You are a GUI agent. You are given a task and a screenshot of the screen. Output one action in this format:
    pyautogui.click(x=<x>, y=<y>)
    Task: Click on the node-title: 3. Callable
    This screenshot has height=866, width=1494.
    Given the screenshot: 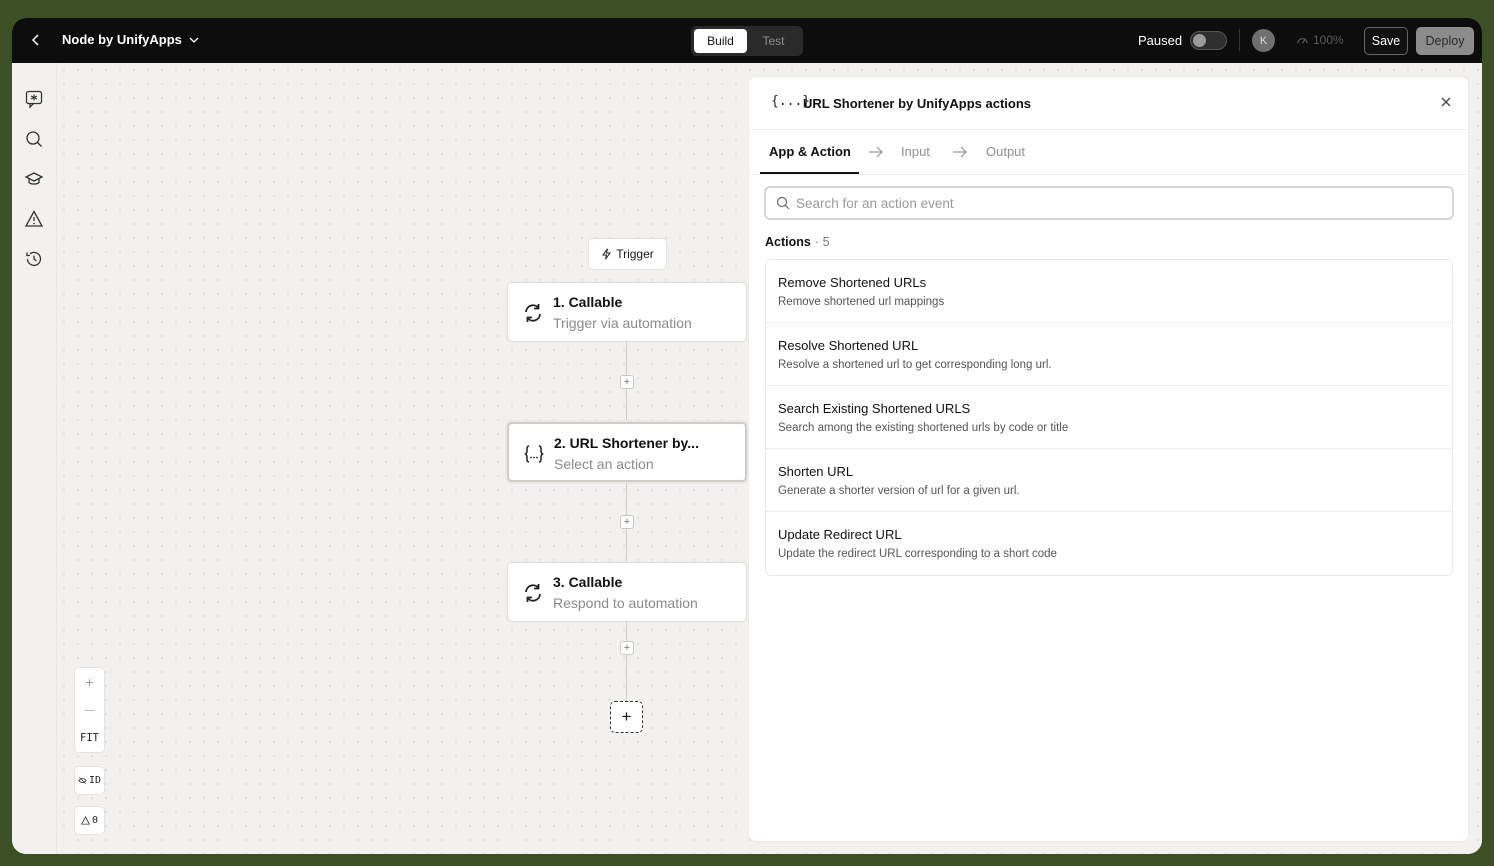 What is the action you would take?
    pyautogui.click(x=588, y=582)
    